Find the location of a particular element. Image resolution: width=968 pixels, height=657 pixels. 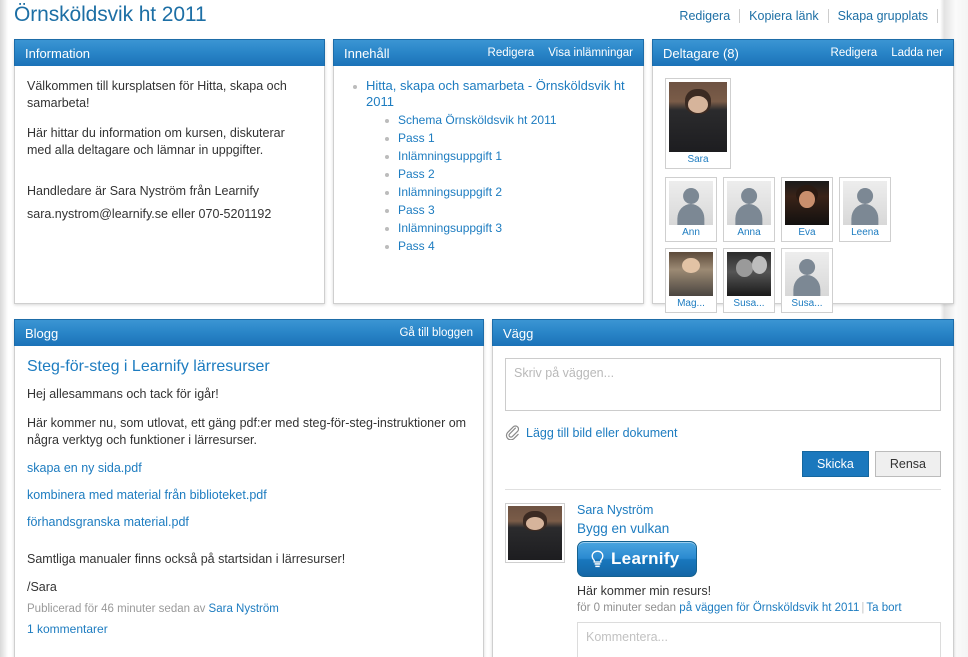

content-panel-title: Innehåll is located at coordinates (367, 53).